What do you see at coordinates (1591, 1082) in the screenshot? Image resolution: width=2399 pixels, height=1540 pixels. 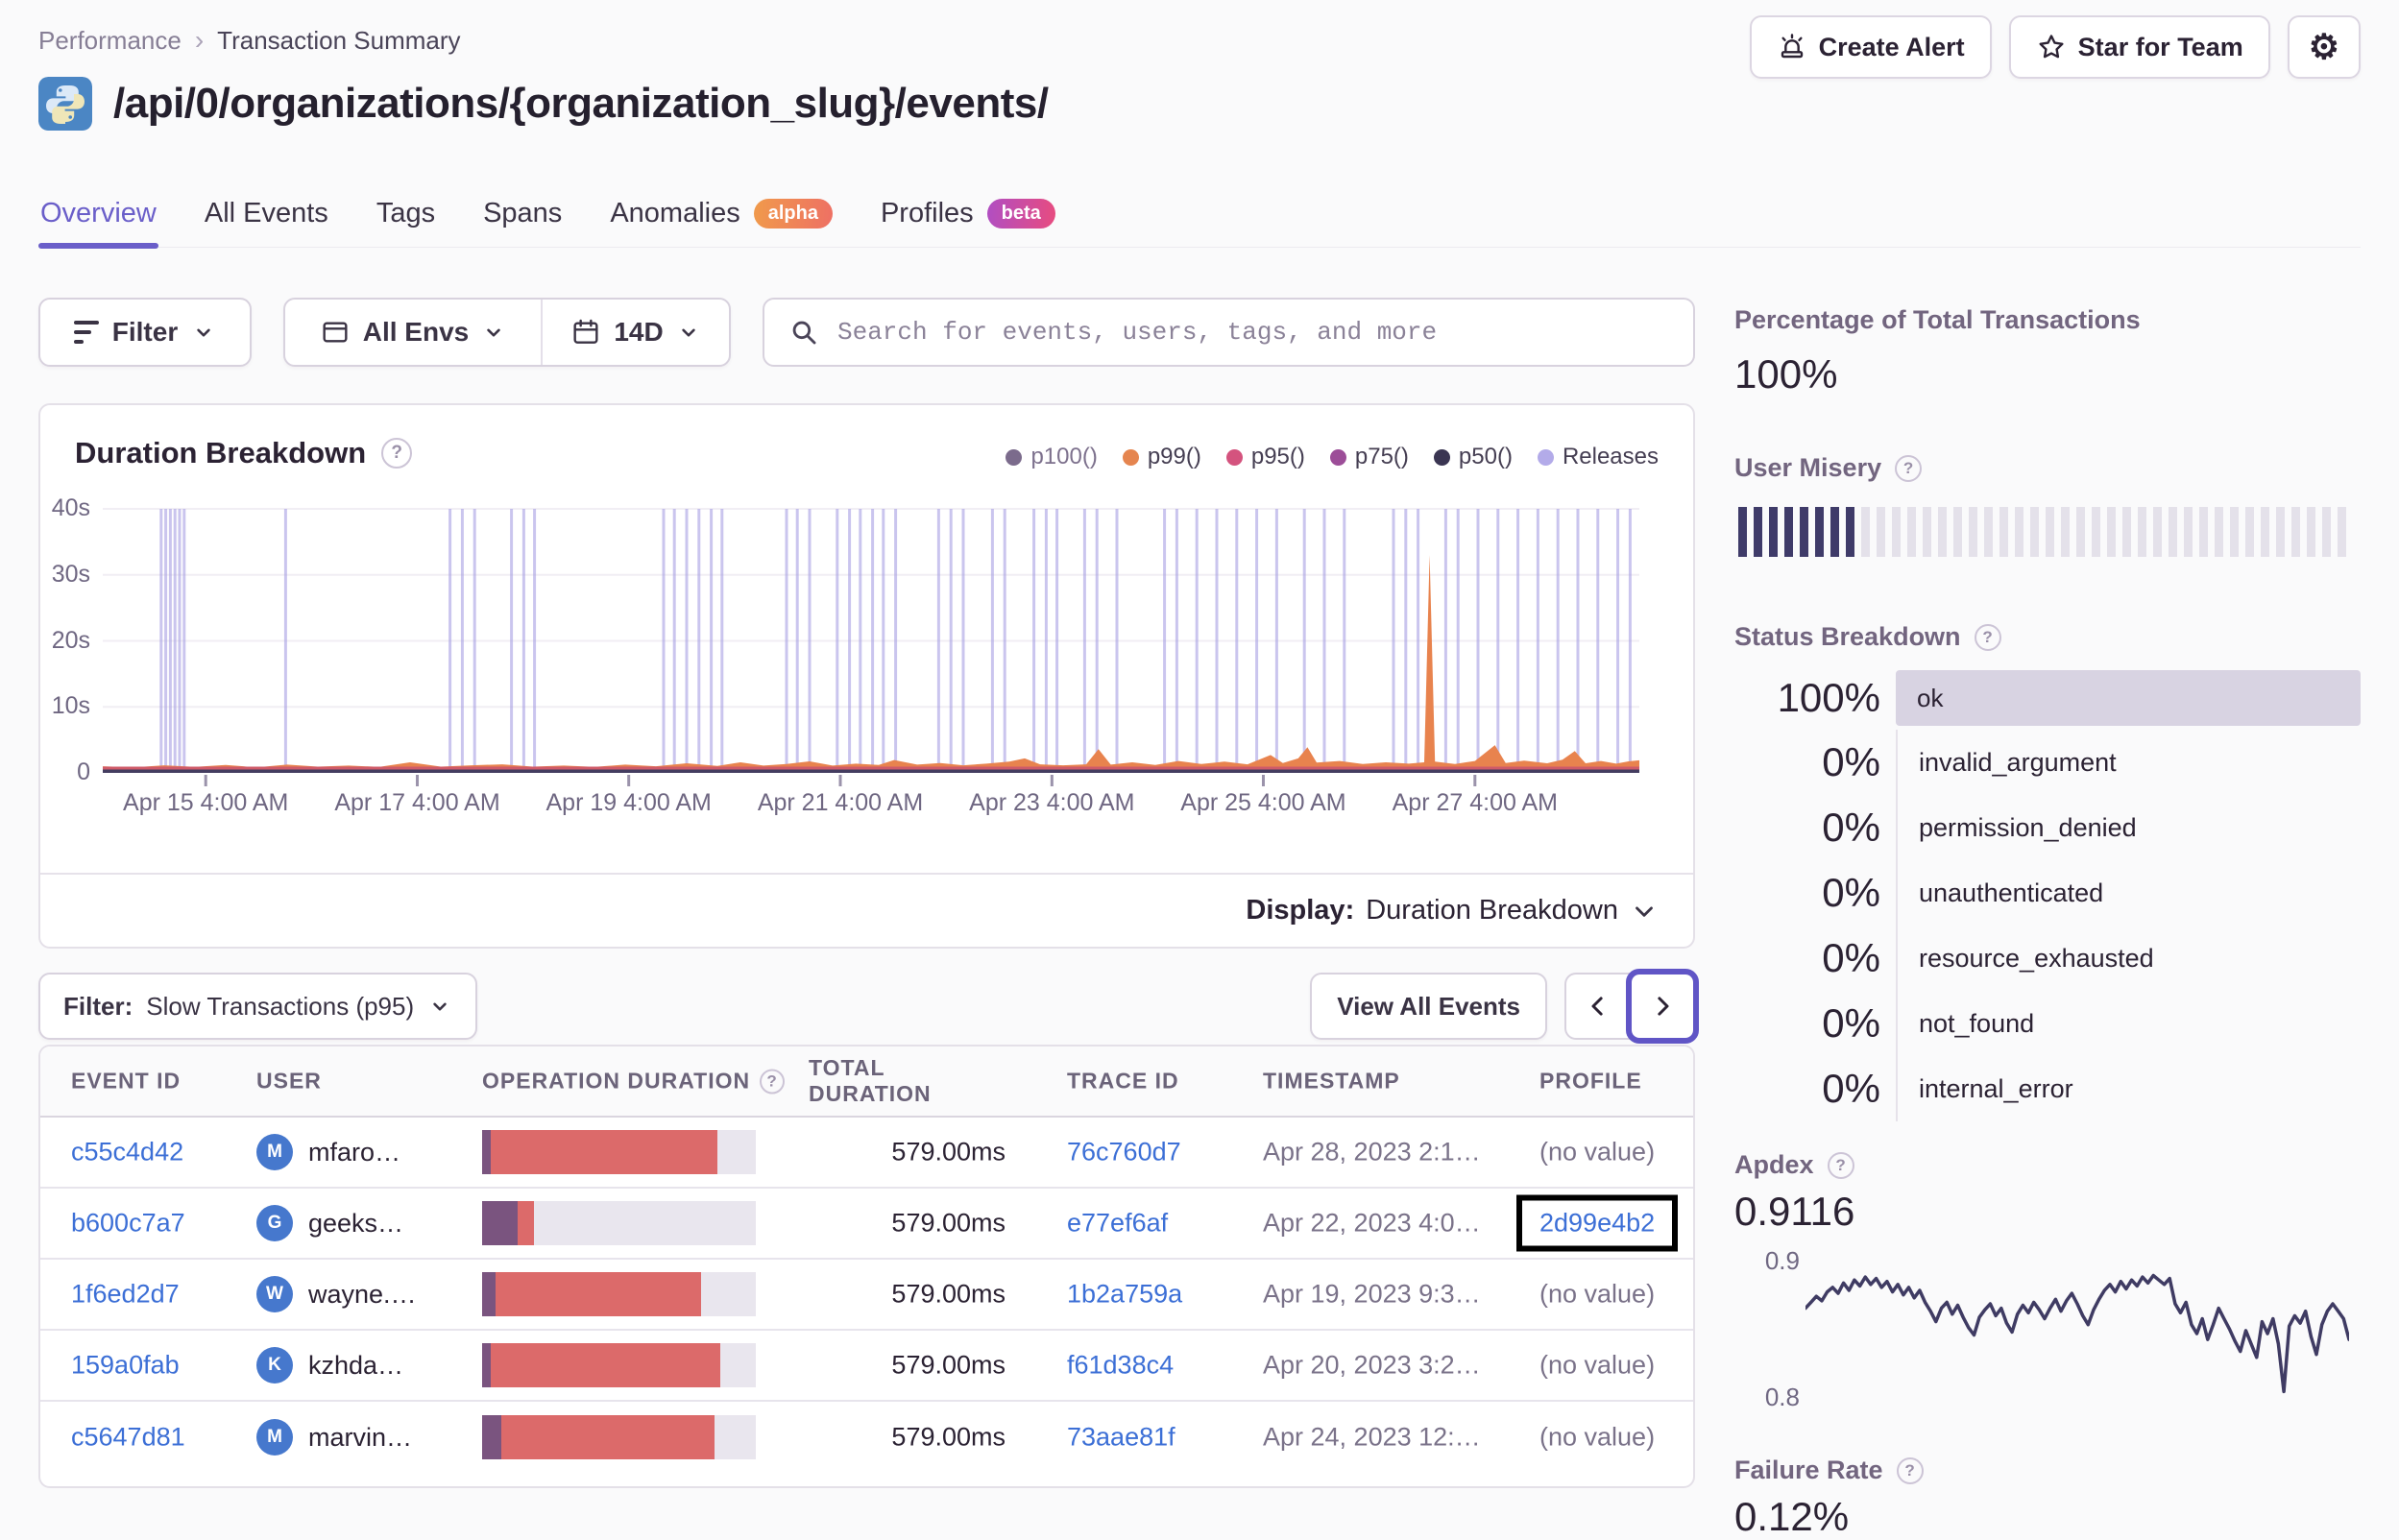 I see `column-header: PROFILE` at bounding box center [1591, 1082].